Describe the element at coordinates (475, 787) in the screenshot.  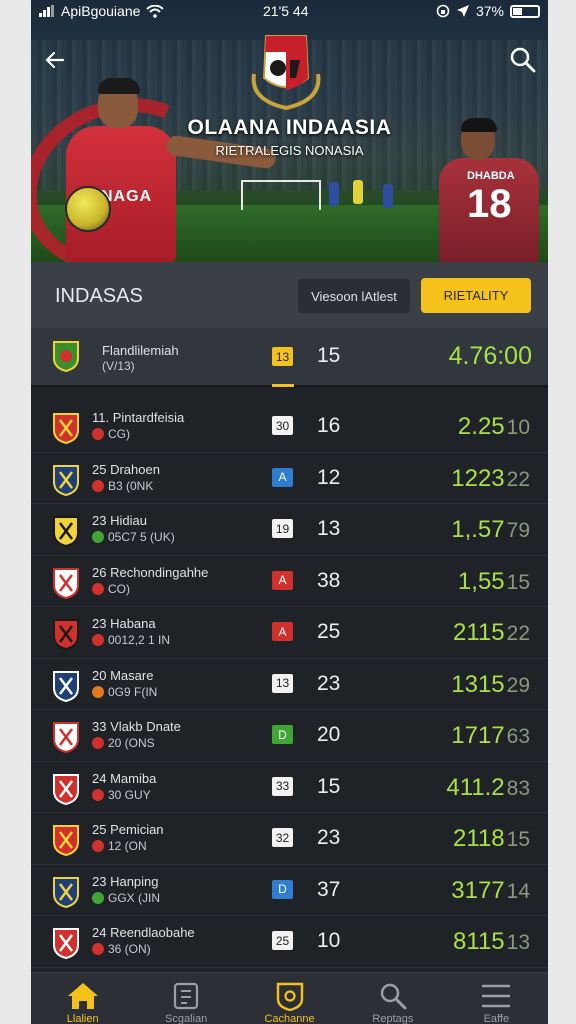
I see `score-main: 411.2` at that location.